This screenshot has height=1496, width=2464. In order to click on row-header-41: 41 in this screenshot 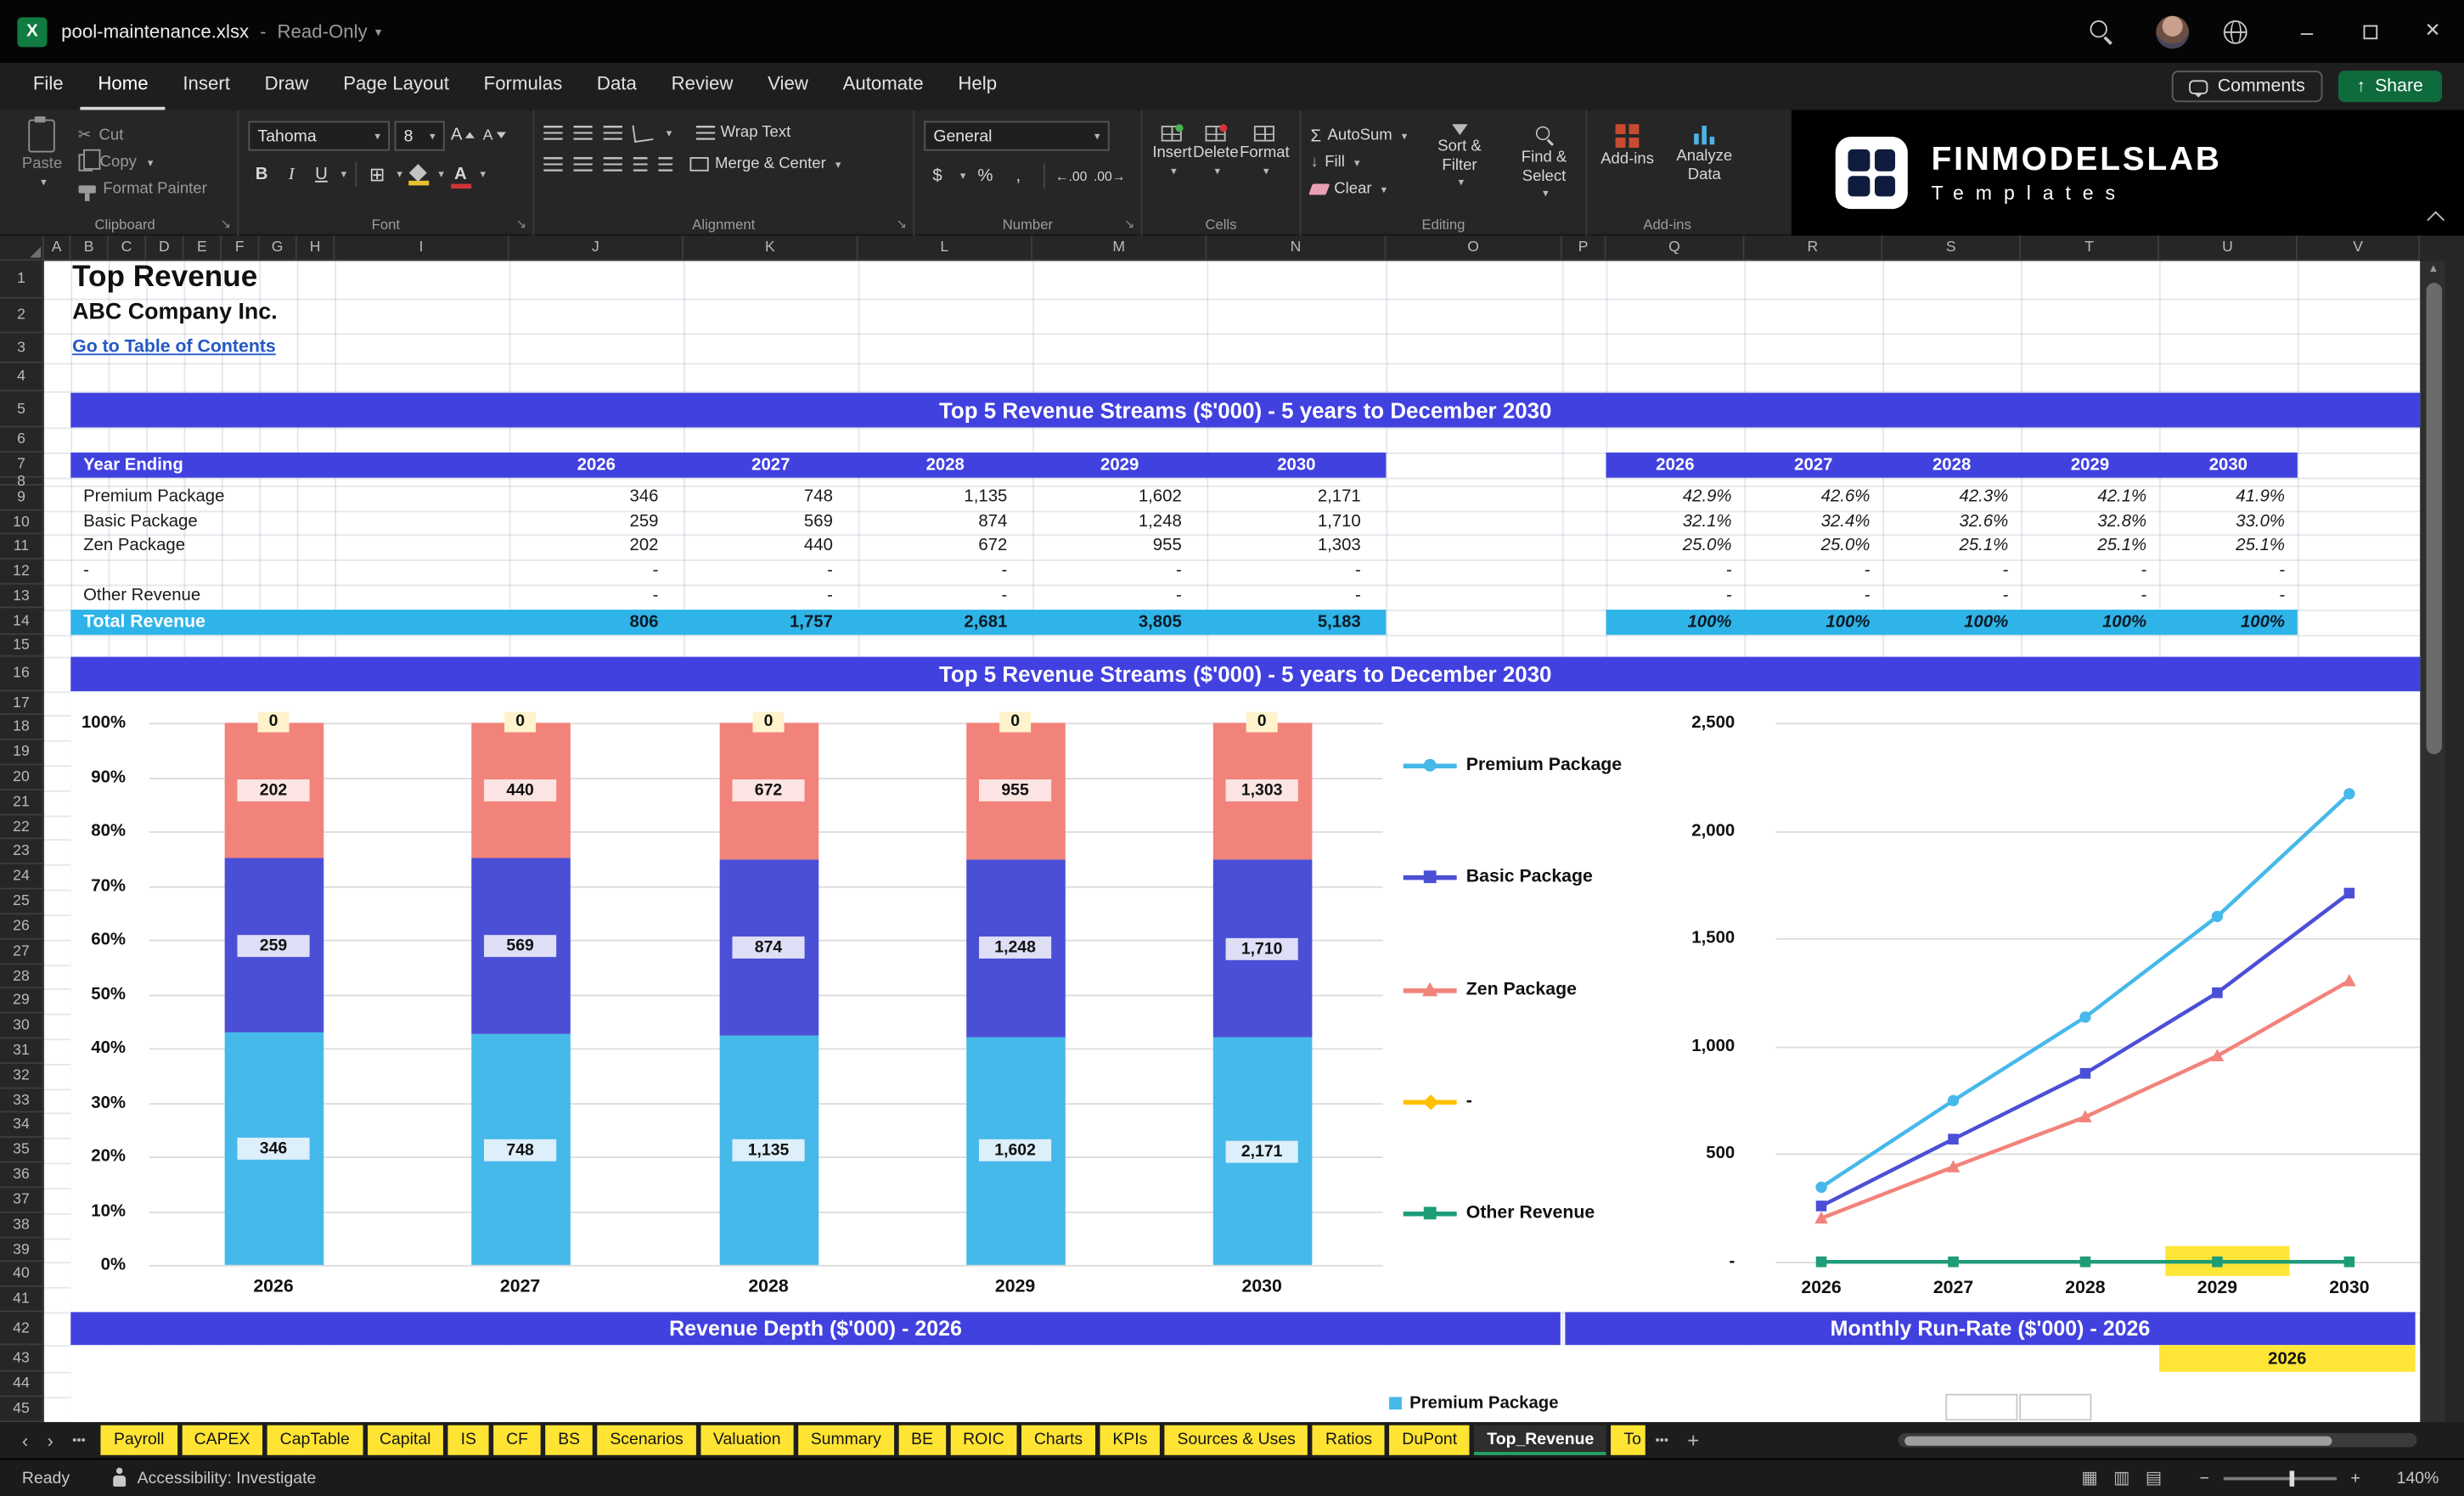, I will do `click(22, 1300)`.